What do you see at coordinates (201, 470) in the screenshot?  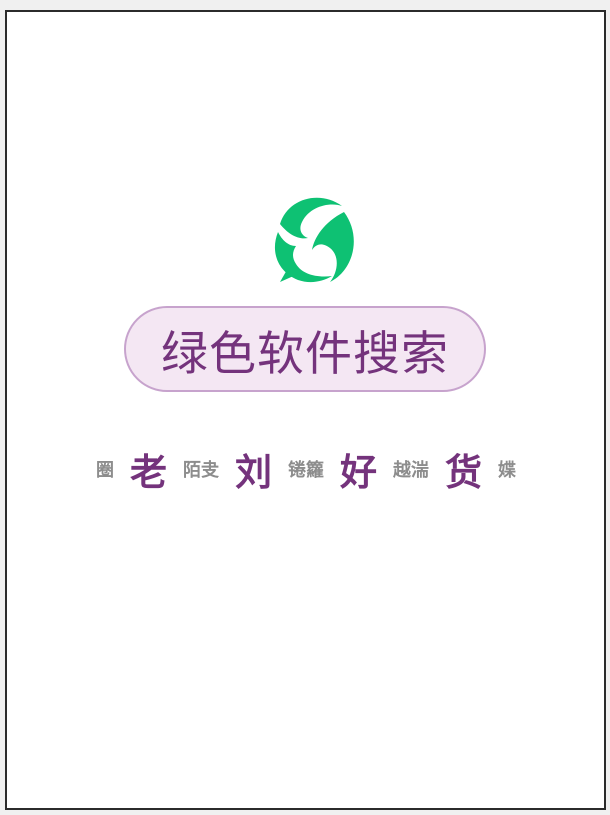 I see `slogan-char: 陌叏` at bounding box center [201, 470].